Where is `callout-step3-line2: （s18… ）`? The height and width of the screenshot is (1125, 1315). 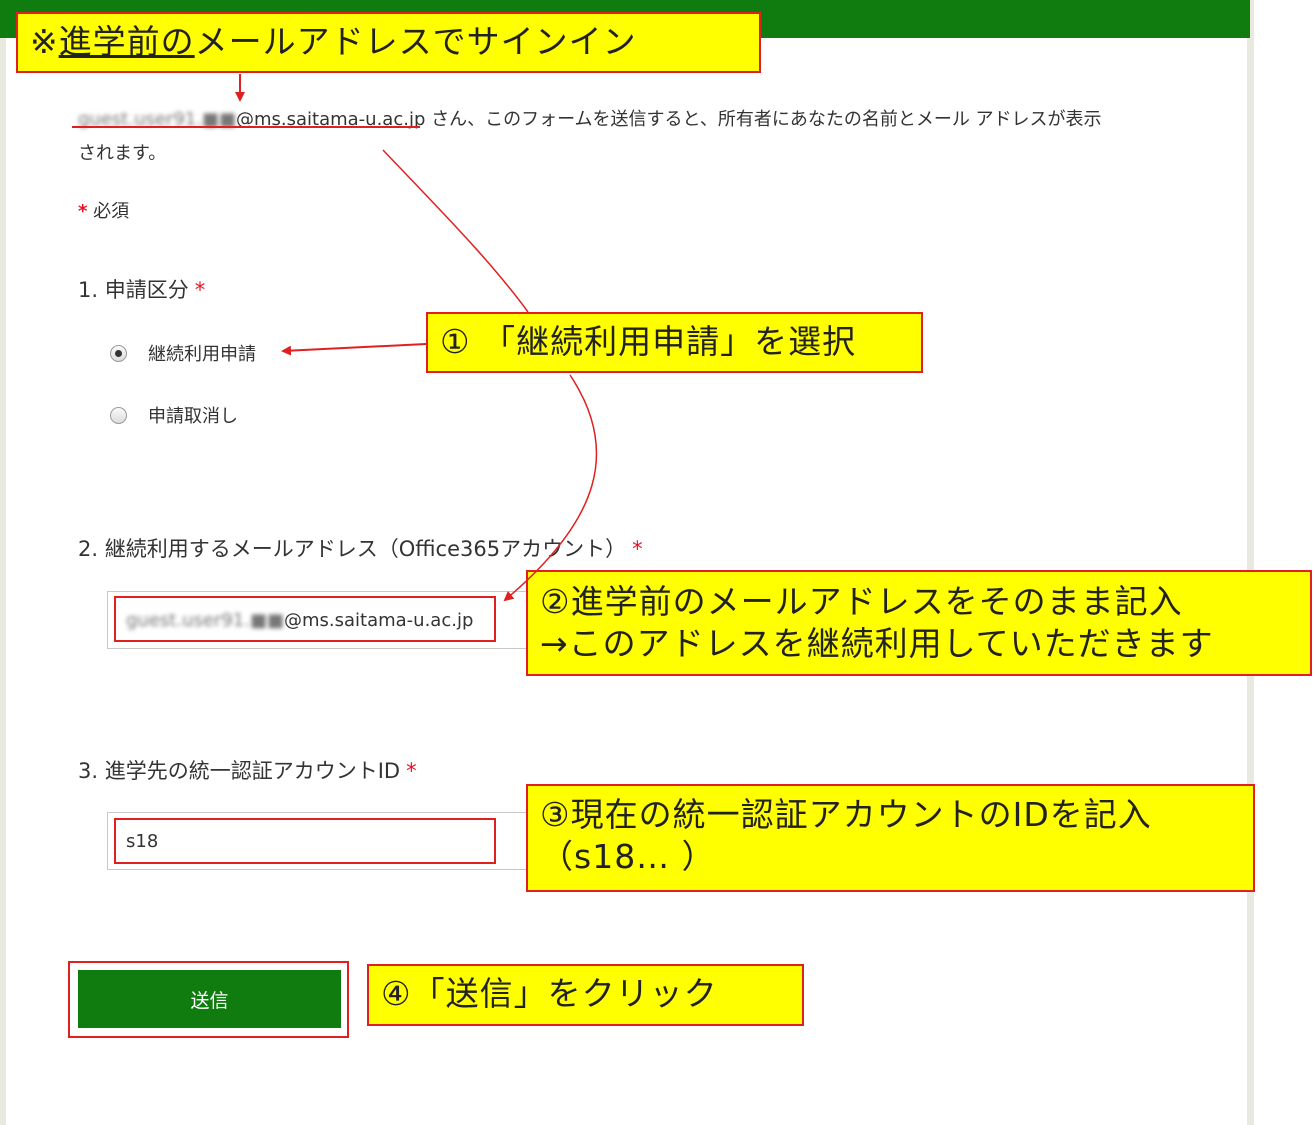
callout-step3-line2: （s18… ） is located at coordinates (628, 856).